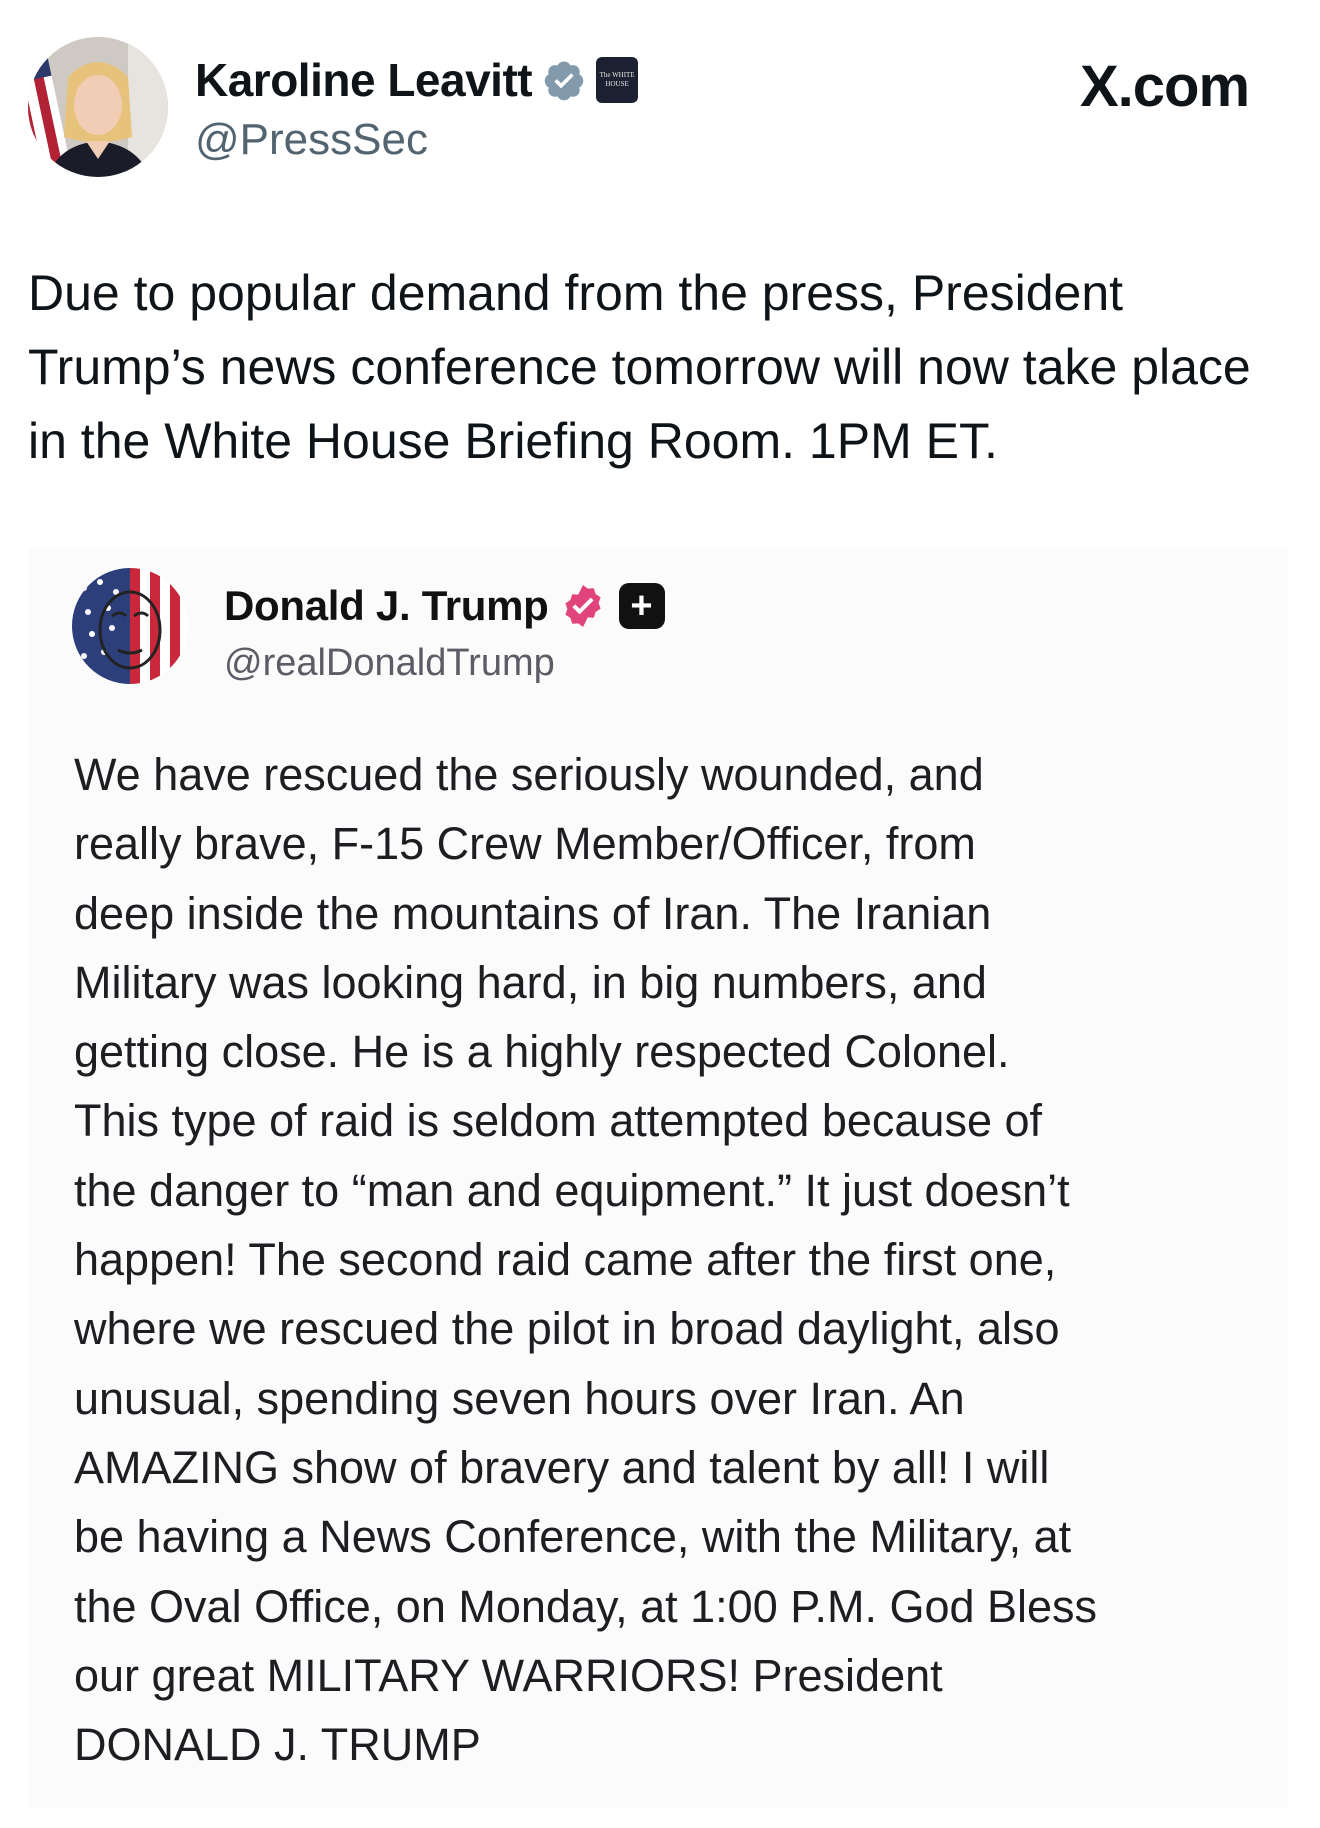  Describe the element at coordinates (364, 80) in the screenshot. I see `author-name: Karoline Leavitt` at that location.